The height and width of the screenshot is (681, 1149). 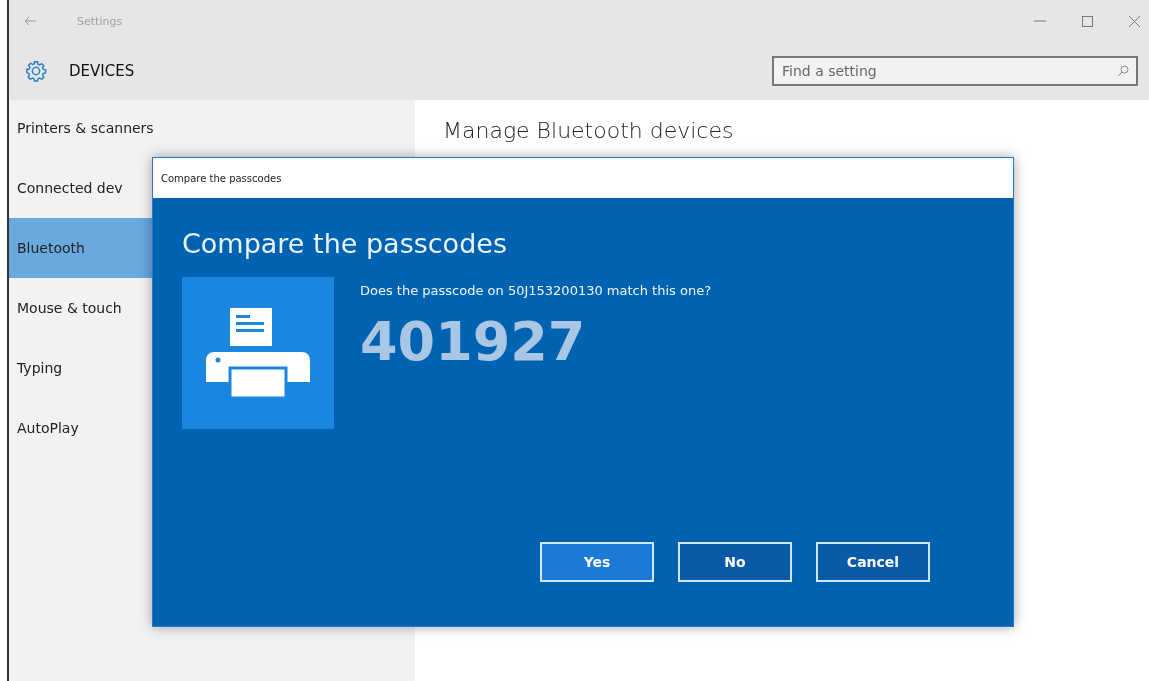 I want to click on dialog-title: Compare the passcodes, so click(x=221, y=178).